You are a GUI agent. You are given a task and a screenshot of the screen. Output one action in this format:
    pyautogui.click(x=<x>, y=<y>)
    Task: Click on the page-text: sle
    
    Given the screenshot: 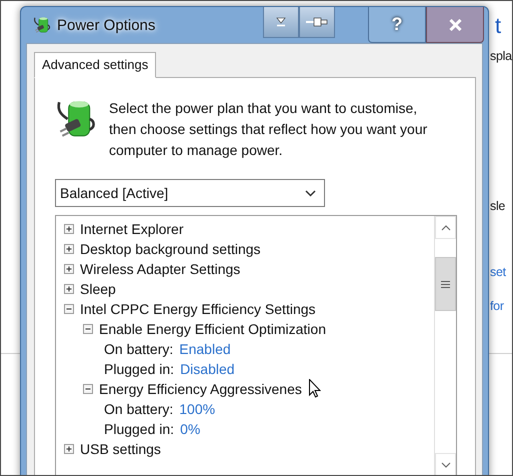 What is the action you would take?
    pyautogui.click(x=498, y=206)
    